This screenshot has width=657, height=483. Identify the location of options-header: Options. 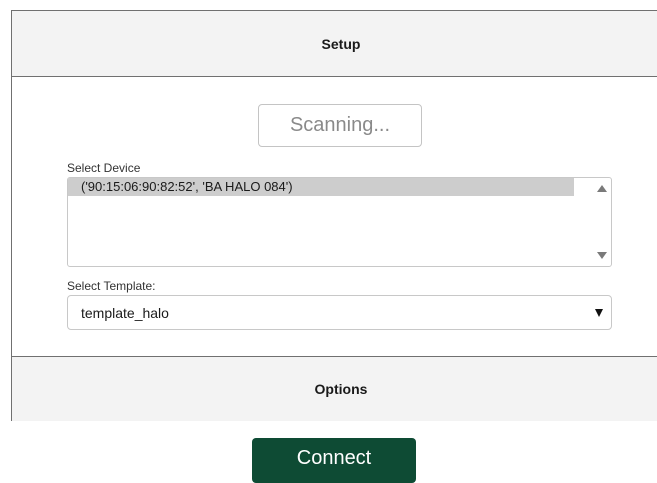
(334, 388).